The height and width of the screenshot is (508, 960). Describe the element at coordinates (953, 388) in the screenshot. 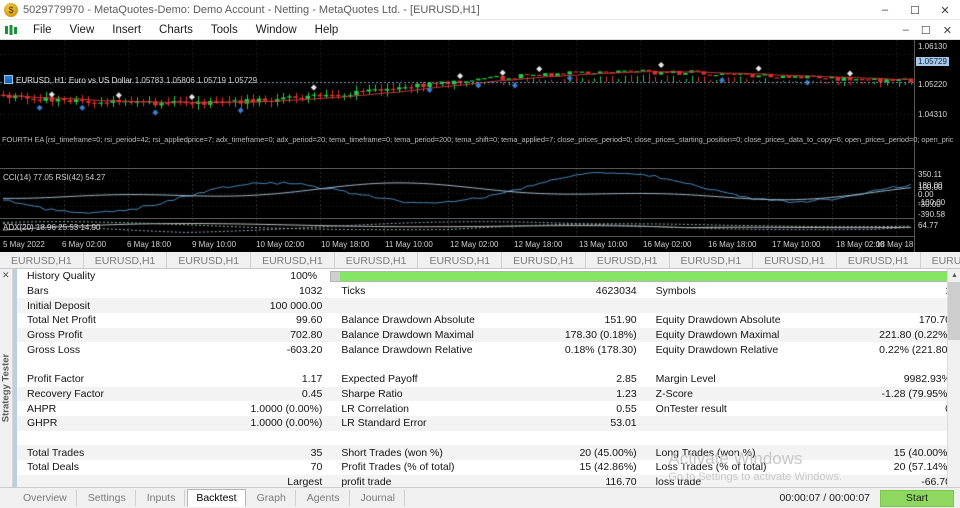

I see `results-scrollbar: ▲ ▼` at that location.